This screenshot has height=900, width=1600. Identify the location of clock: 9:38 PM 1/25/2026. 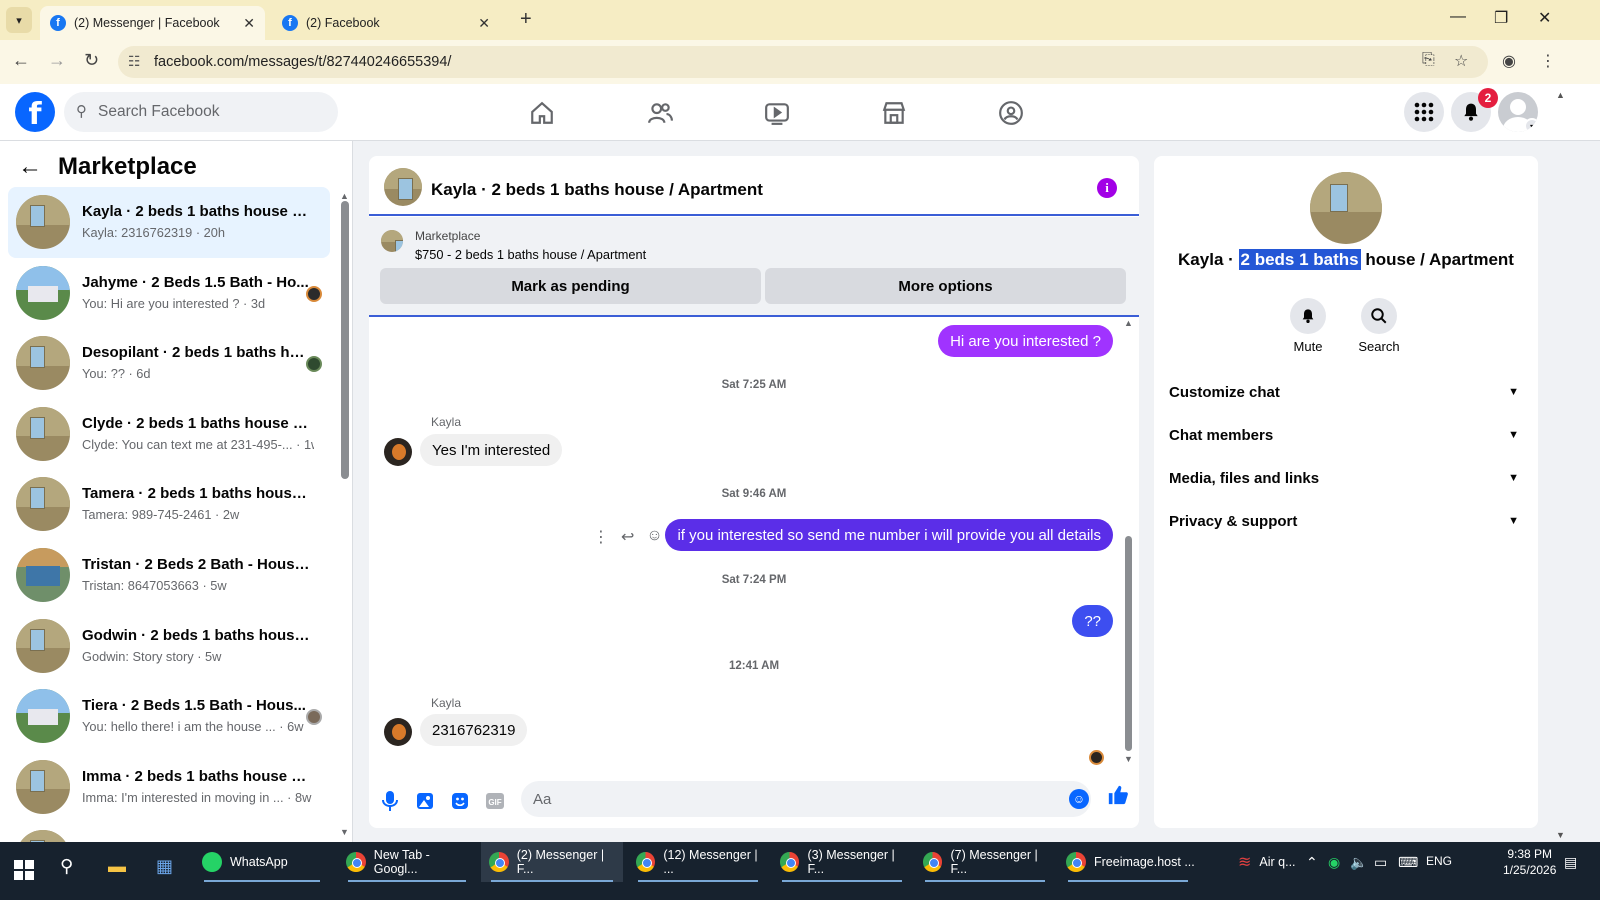
(1529, 862).